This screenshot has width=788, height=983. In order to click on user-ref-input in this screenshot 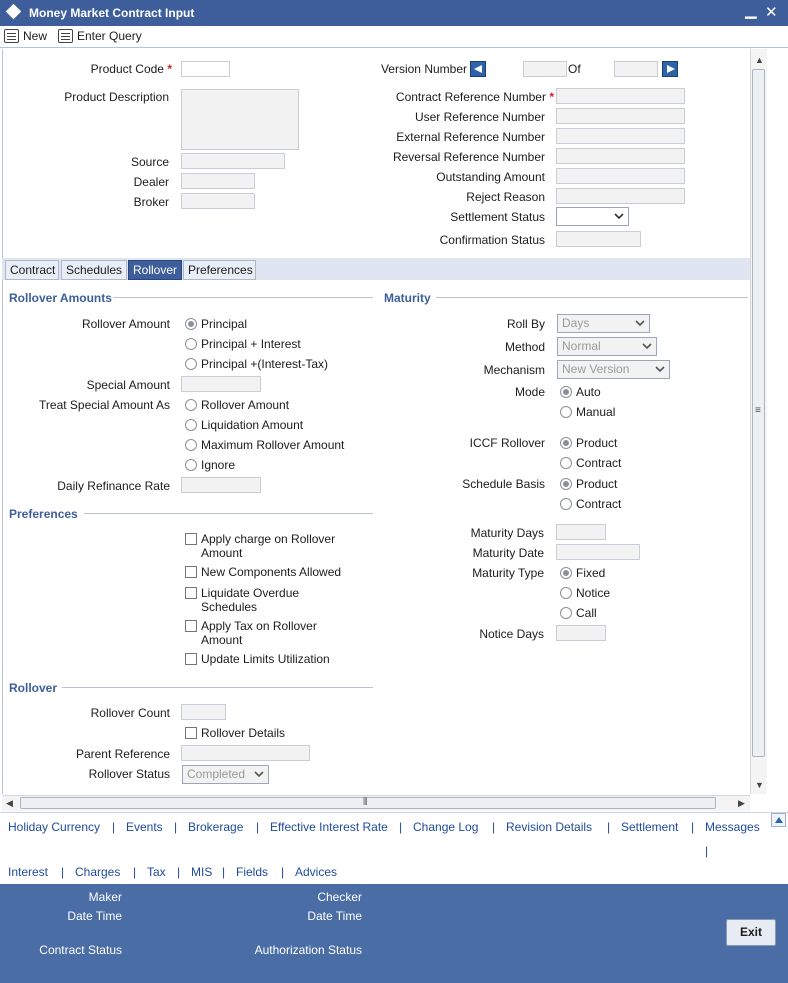, I will do `click(620, 116)`.